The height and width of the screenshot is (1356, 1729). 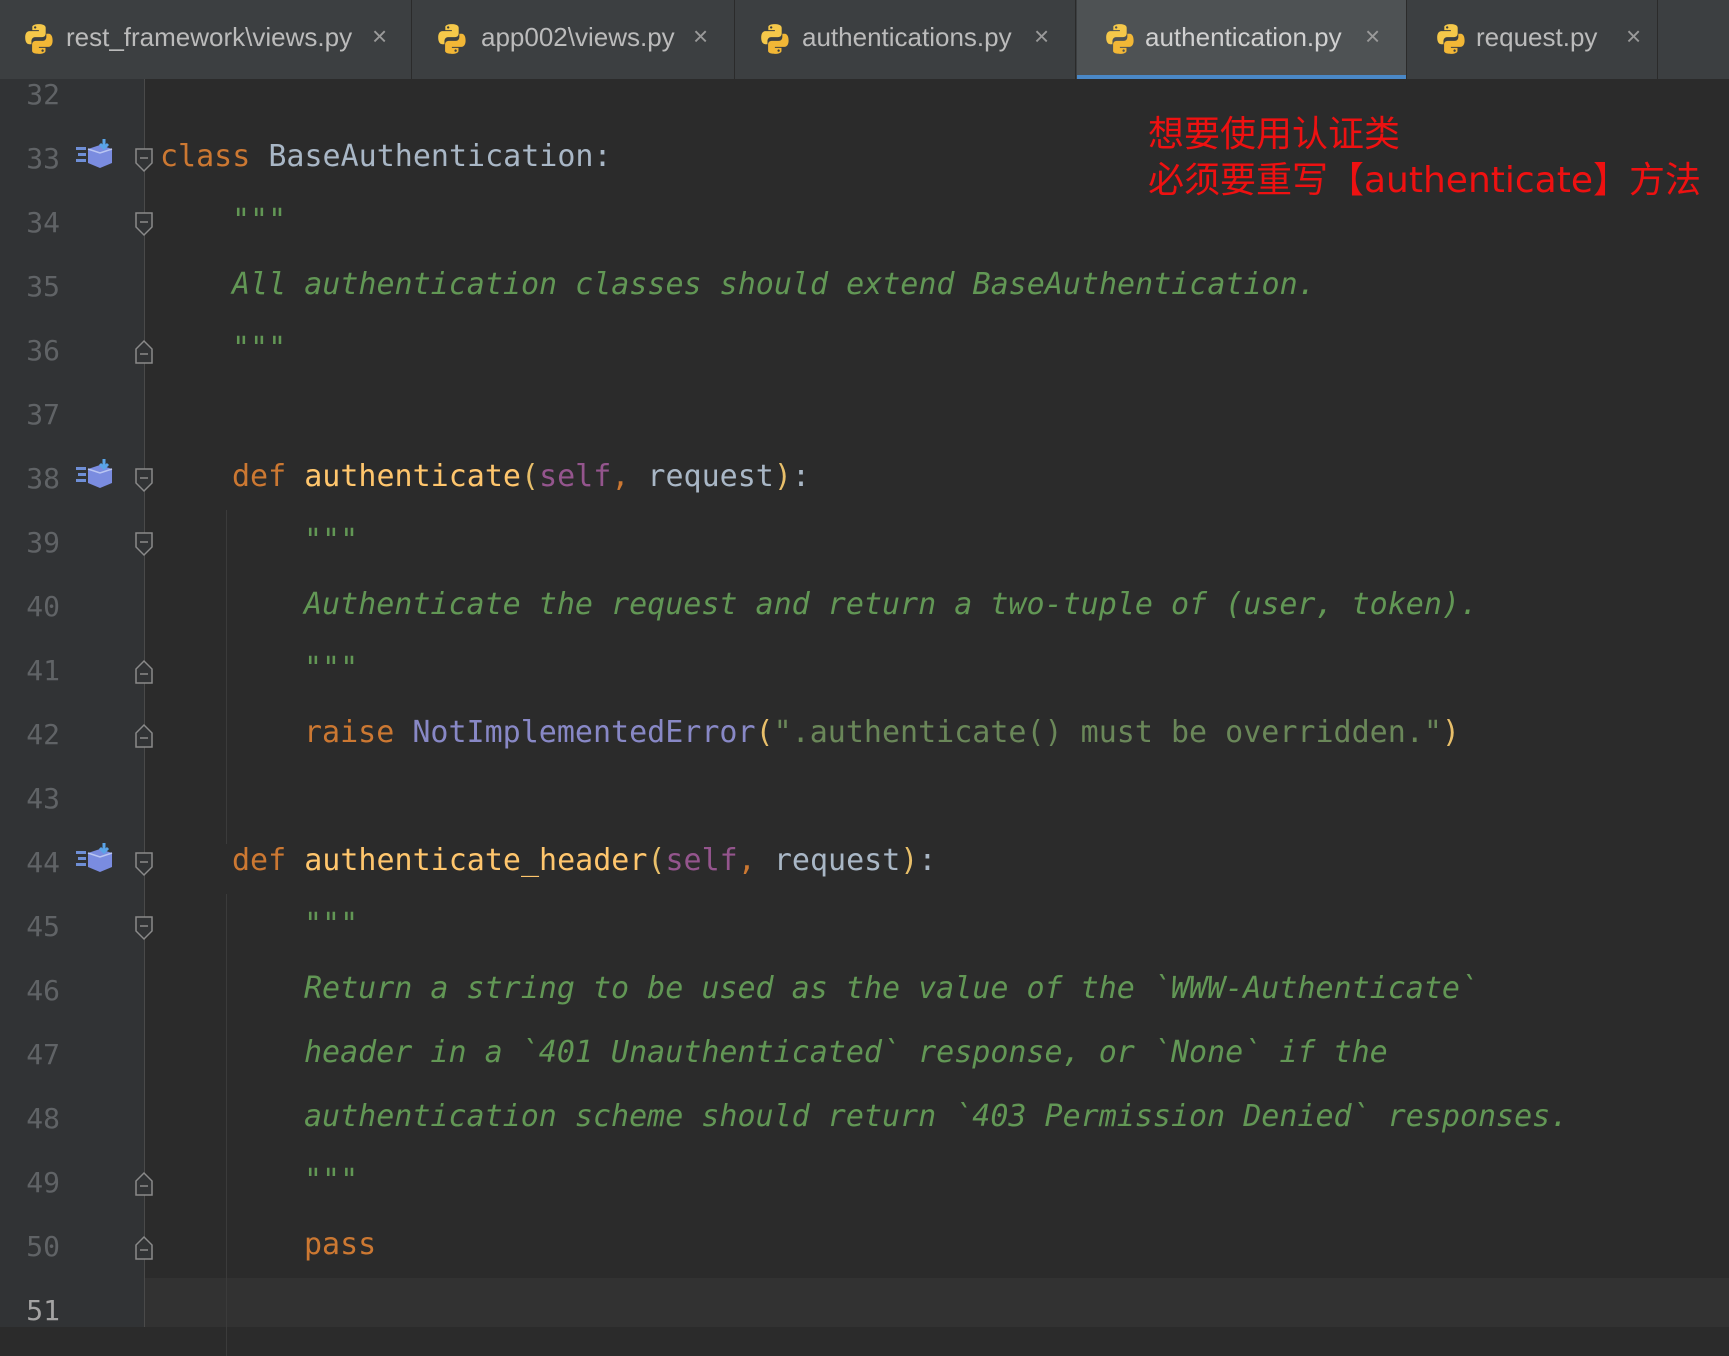 I want to click on line-number: 41, so click(x=43, y=670).